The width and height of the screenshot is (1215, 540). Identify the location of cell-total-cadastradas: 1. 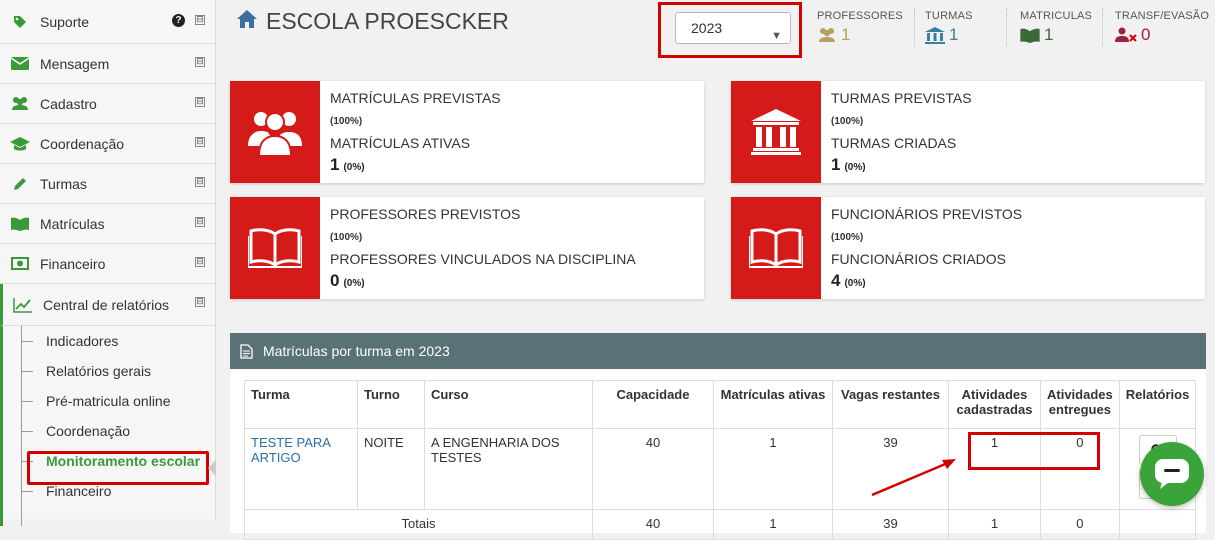
(994, 524).